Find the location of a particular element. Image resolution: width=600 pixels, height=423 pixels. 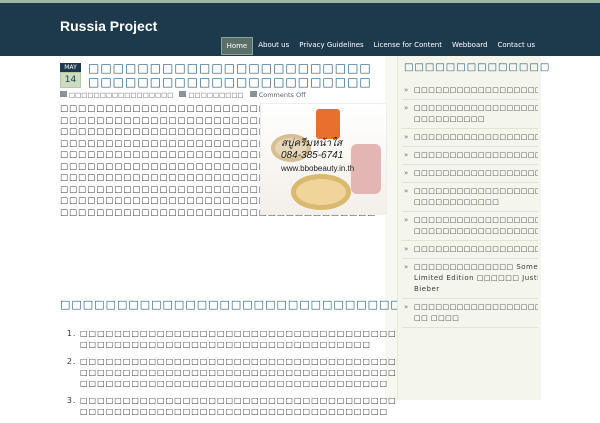

sidebar-item-line: □□□□□□□□□□ is located at coordinates (450, 119).